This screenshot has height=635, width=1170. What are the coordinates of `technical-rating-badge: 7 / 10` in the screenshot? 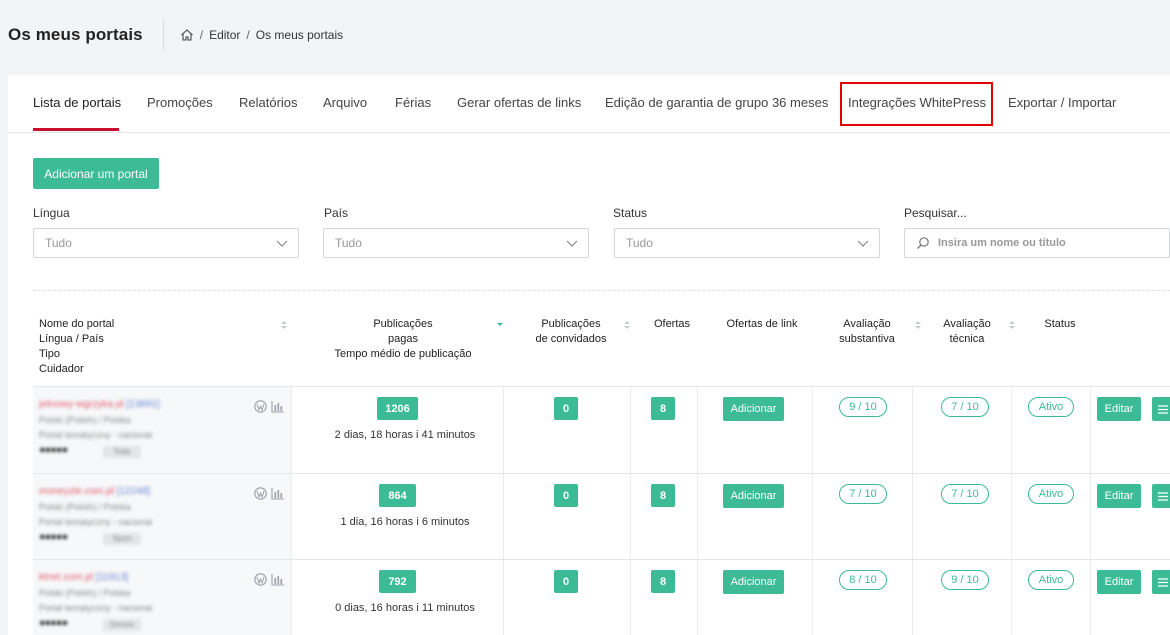 It's located at (965, 494).